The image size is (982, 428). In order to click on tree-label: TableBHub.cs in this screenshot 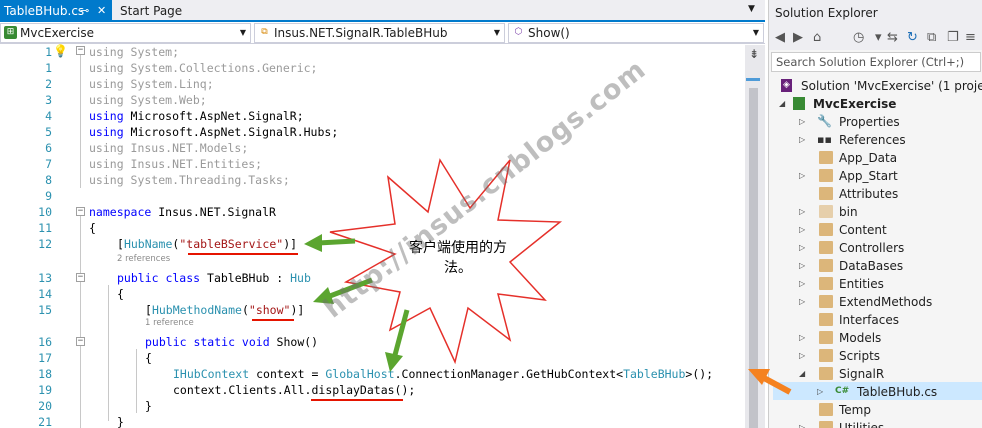, I will do `click(897, 392)`.